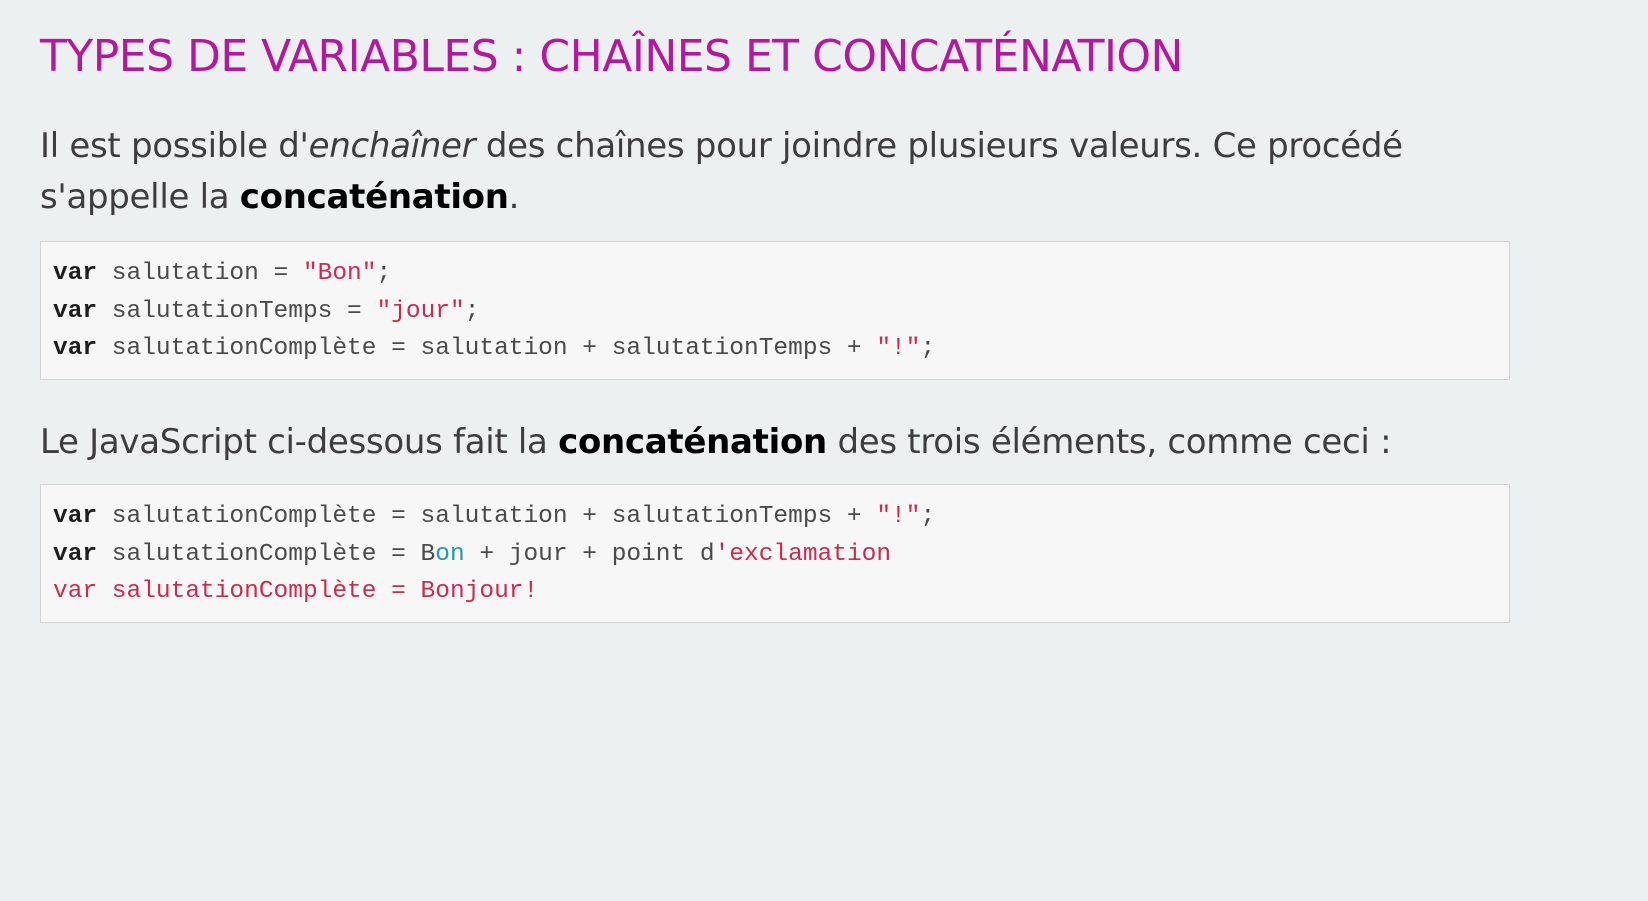 This screenshot has height=901, width=1648. Describe the element at coordinates (339, 273) in the screenshot. I see `code-string: "Bon"` at that location.